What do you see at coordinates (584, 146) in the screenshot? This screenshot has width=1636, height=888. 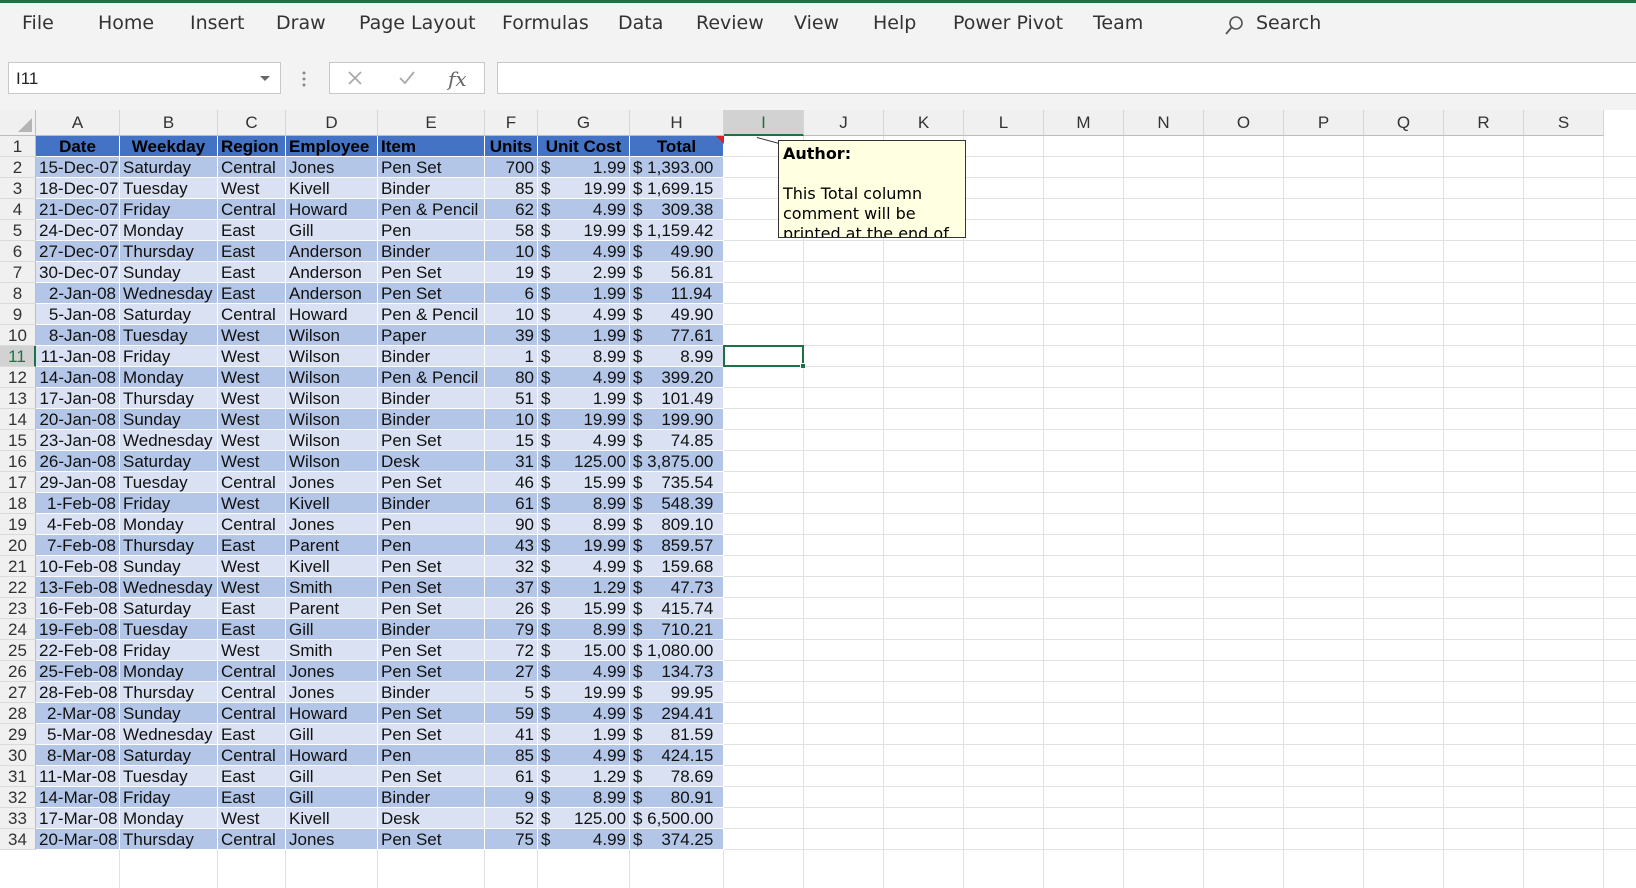 I see `table-header-cell: Unit Cost` at bounding box center [584, 146].